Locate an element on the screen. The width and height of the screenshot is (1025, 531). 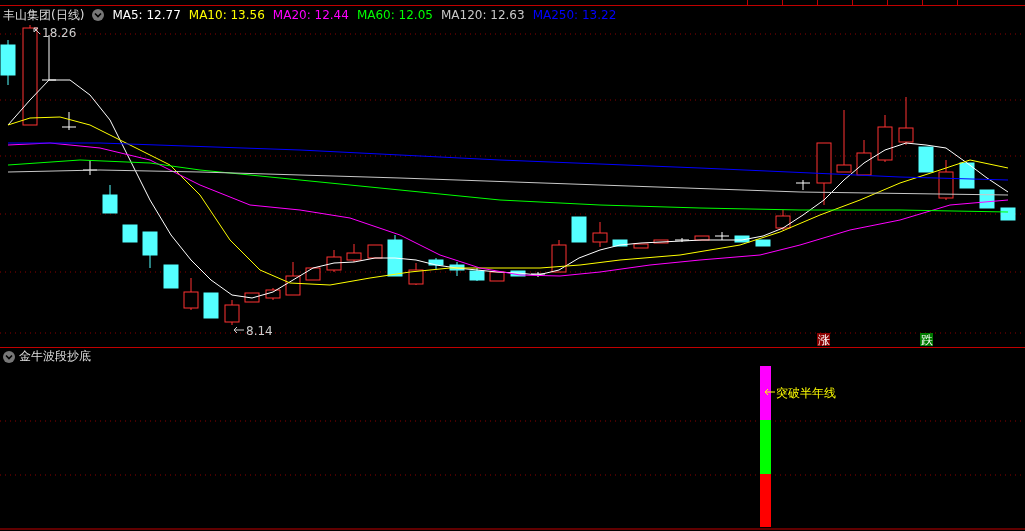
signal-badge: 涨 is located at coordinates (823, 340).